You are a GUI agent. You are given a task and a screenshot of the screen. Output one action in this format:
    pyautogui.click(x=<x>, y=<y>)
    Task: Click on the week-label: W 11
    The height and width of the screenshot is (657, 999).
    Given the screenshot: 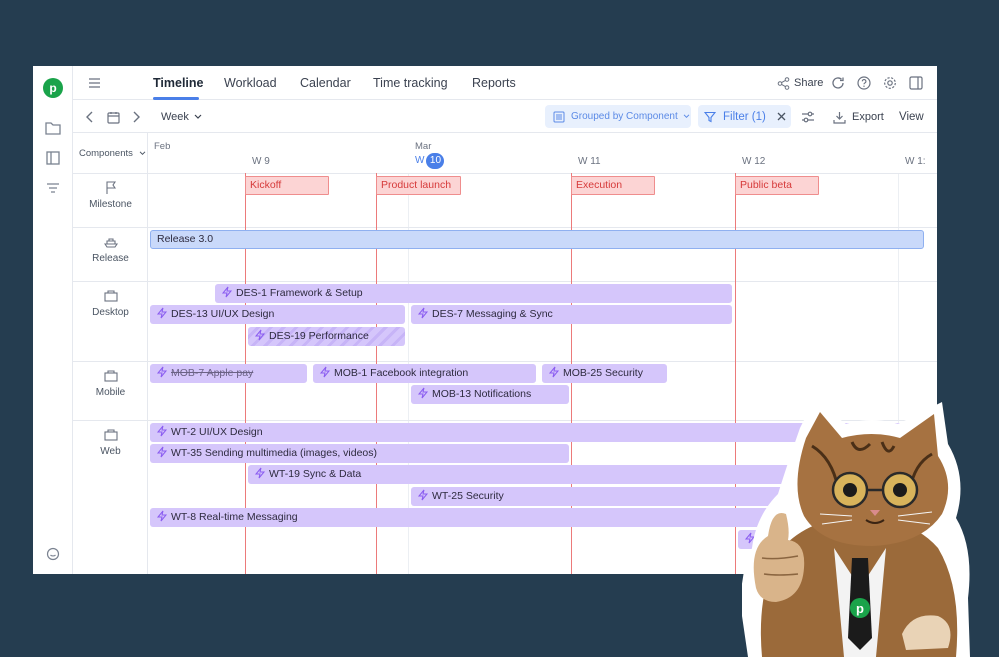 What is the action you would take?
    pyautogui.click(x=589, y=161)
    